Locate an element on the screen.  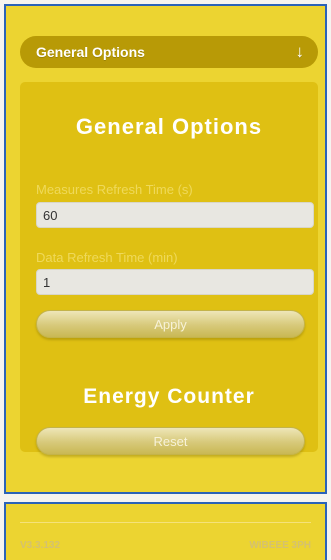
footer-bar: V3.3.132 WIBEEE 3PH is located at coordinates (165, 531).